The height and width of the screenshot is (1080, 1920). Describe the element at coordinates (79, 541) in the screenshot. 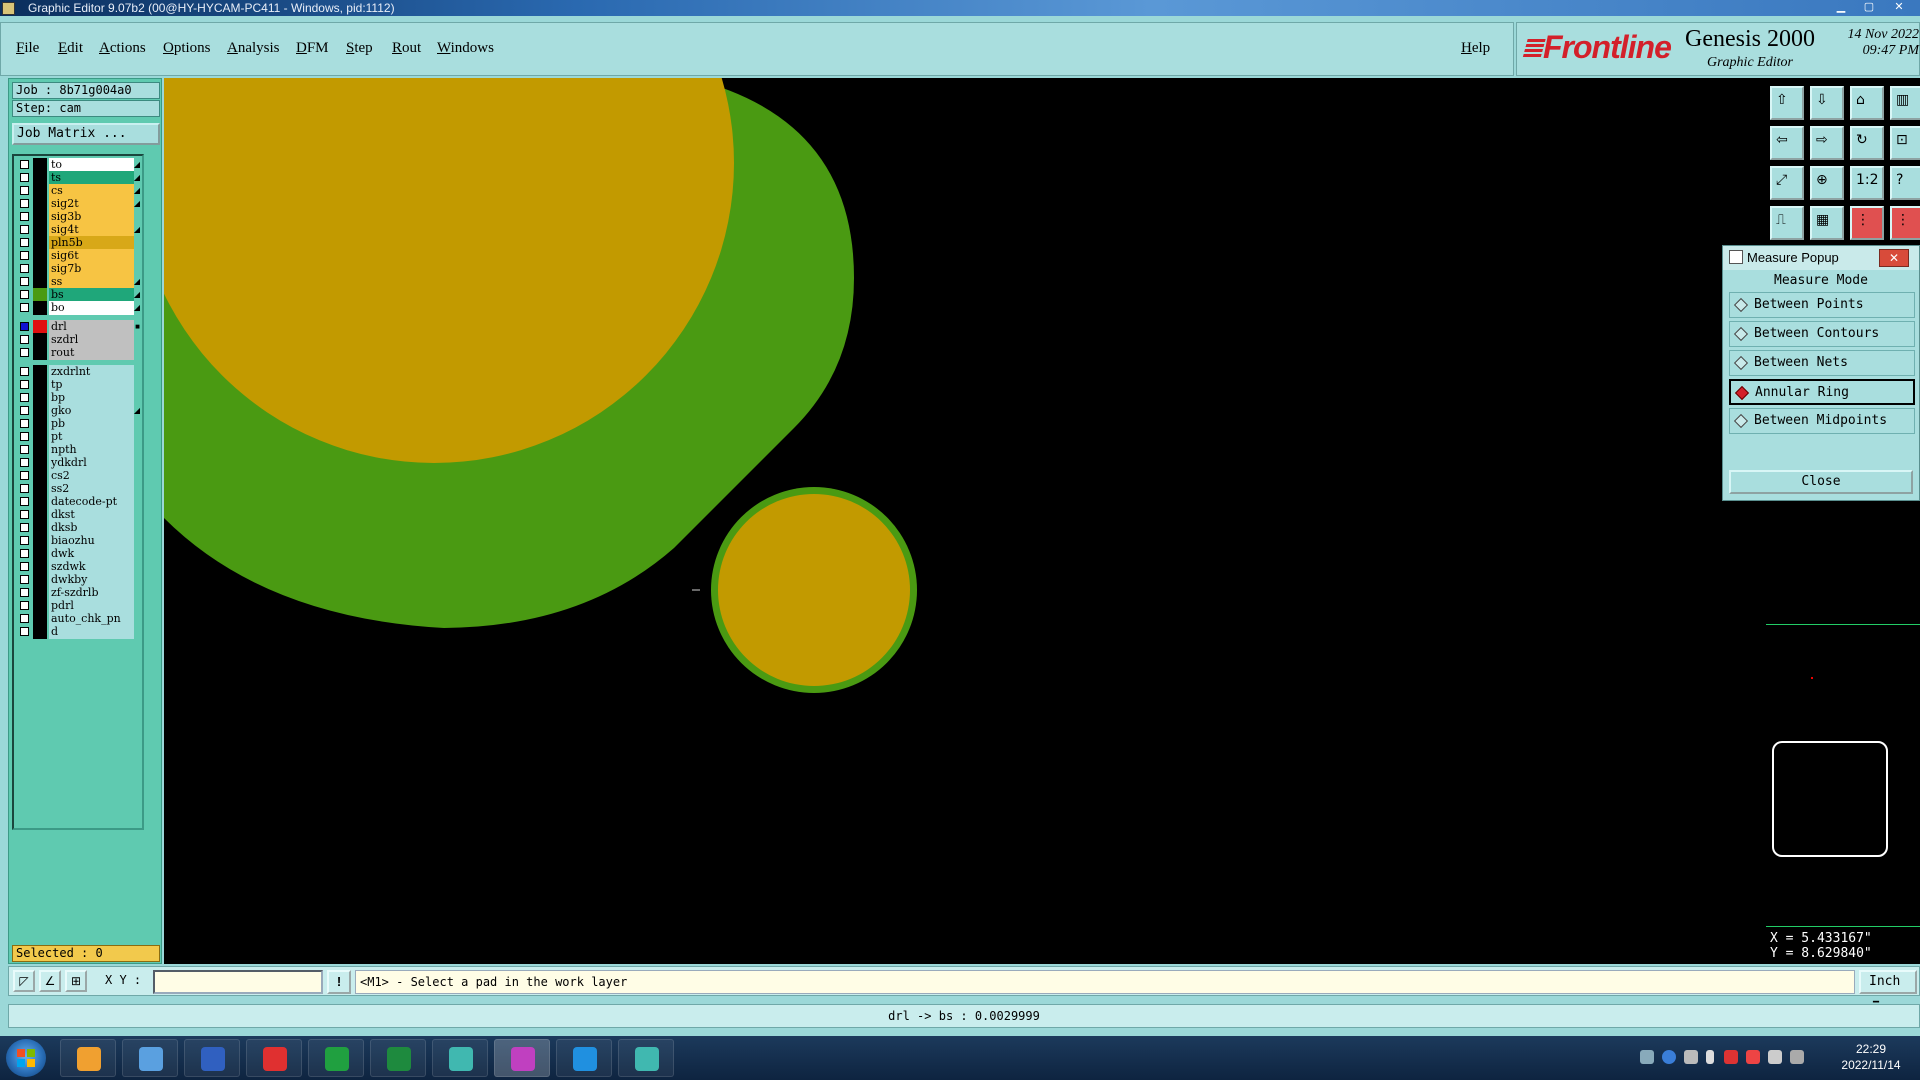

I see `layer-row-biaozhu: biaozhu` at that location.